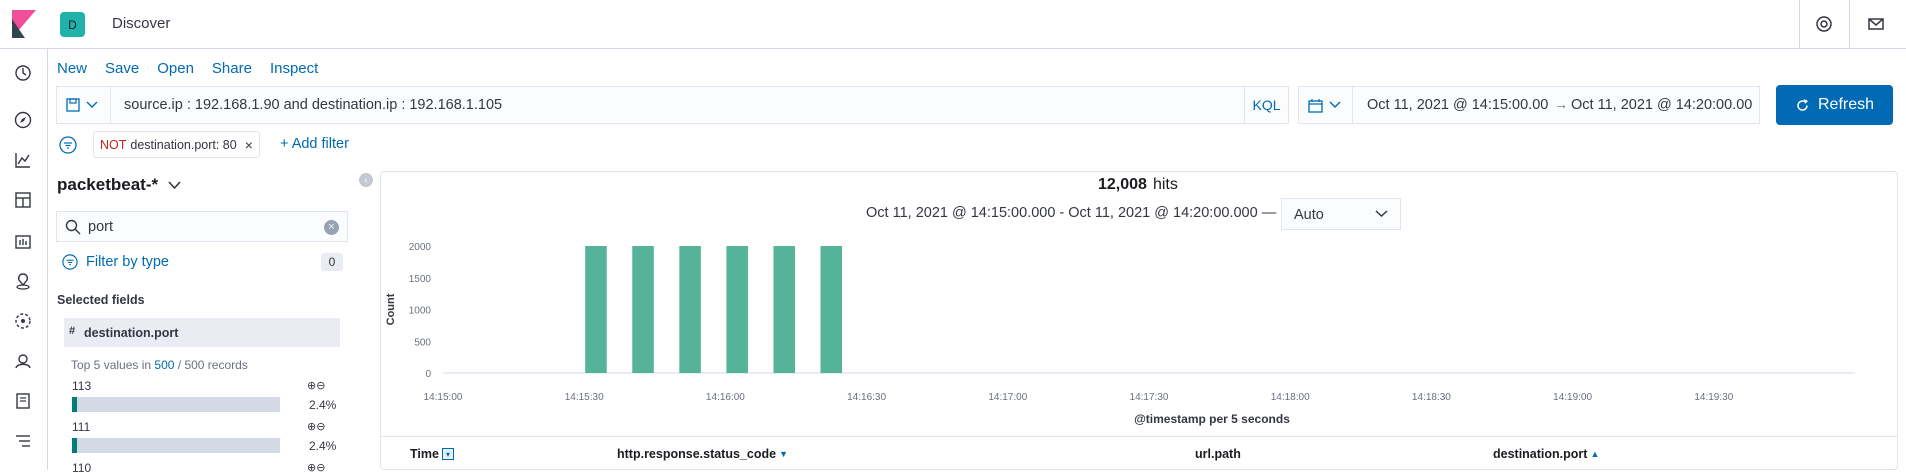 This screenshot has width=1906, height=475. What do you see at coordinates (422, 342) in the screenshot?
I see `y-tick-label: 500` at bounding box center [422, 342].